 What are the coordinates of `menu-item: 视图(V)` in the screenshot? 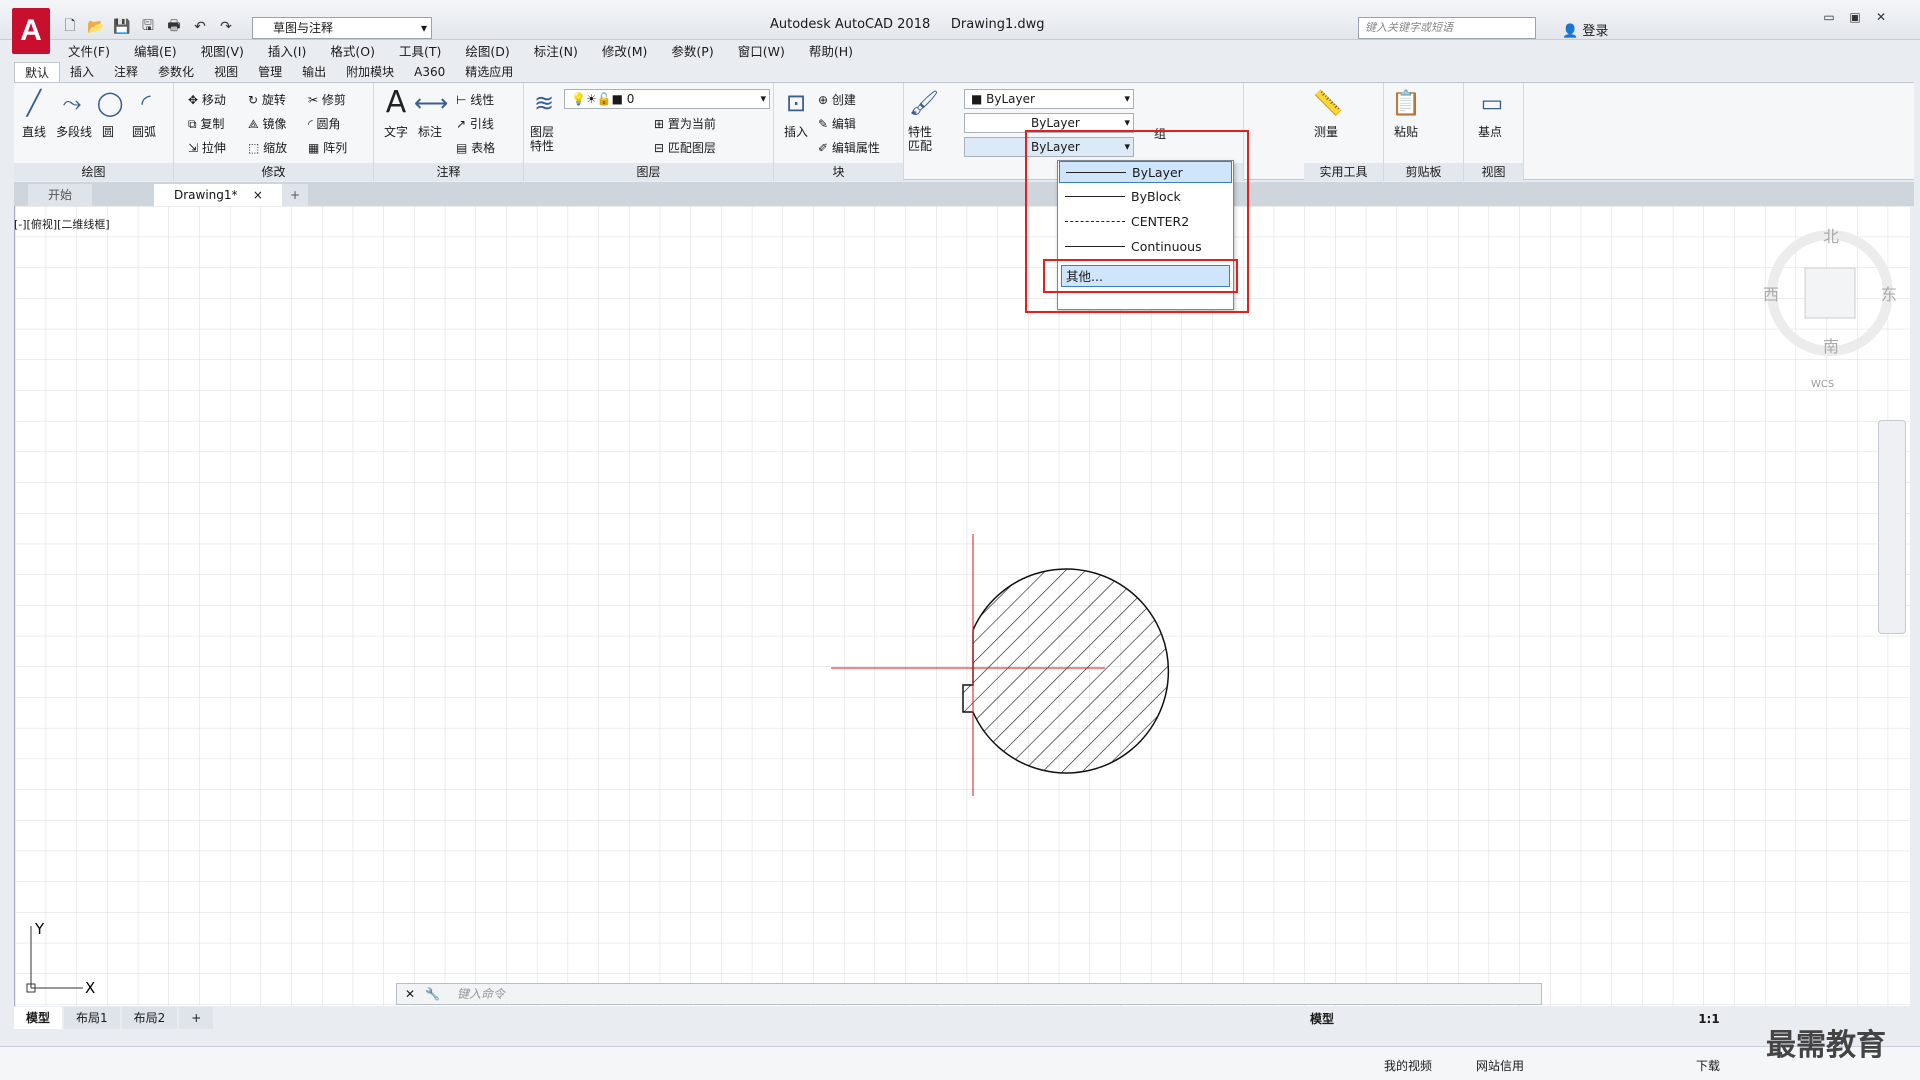 It's located at (222, 52).